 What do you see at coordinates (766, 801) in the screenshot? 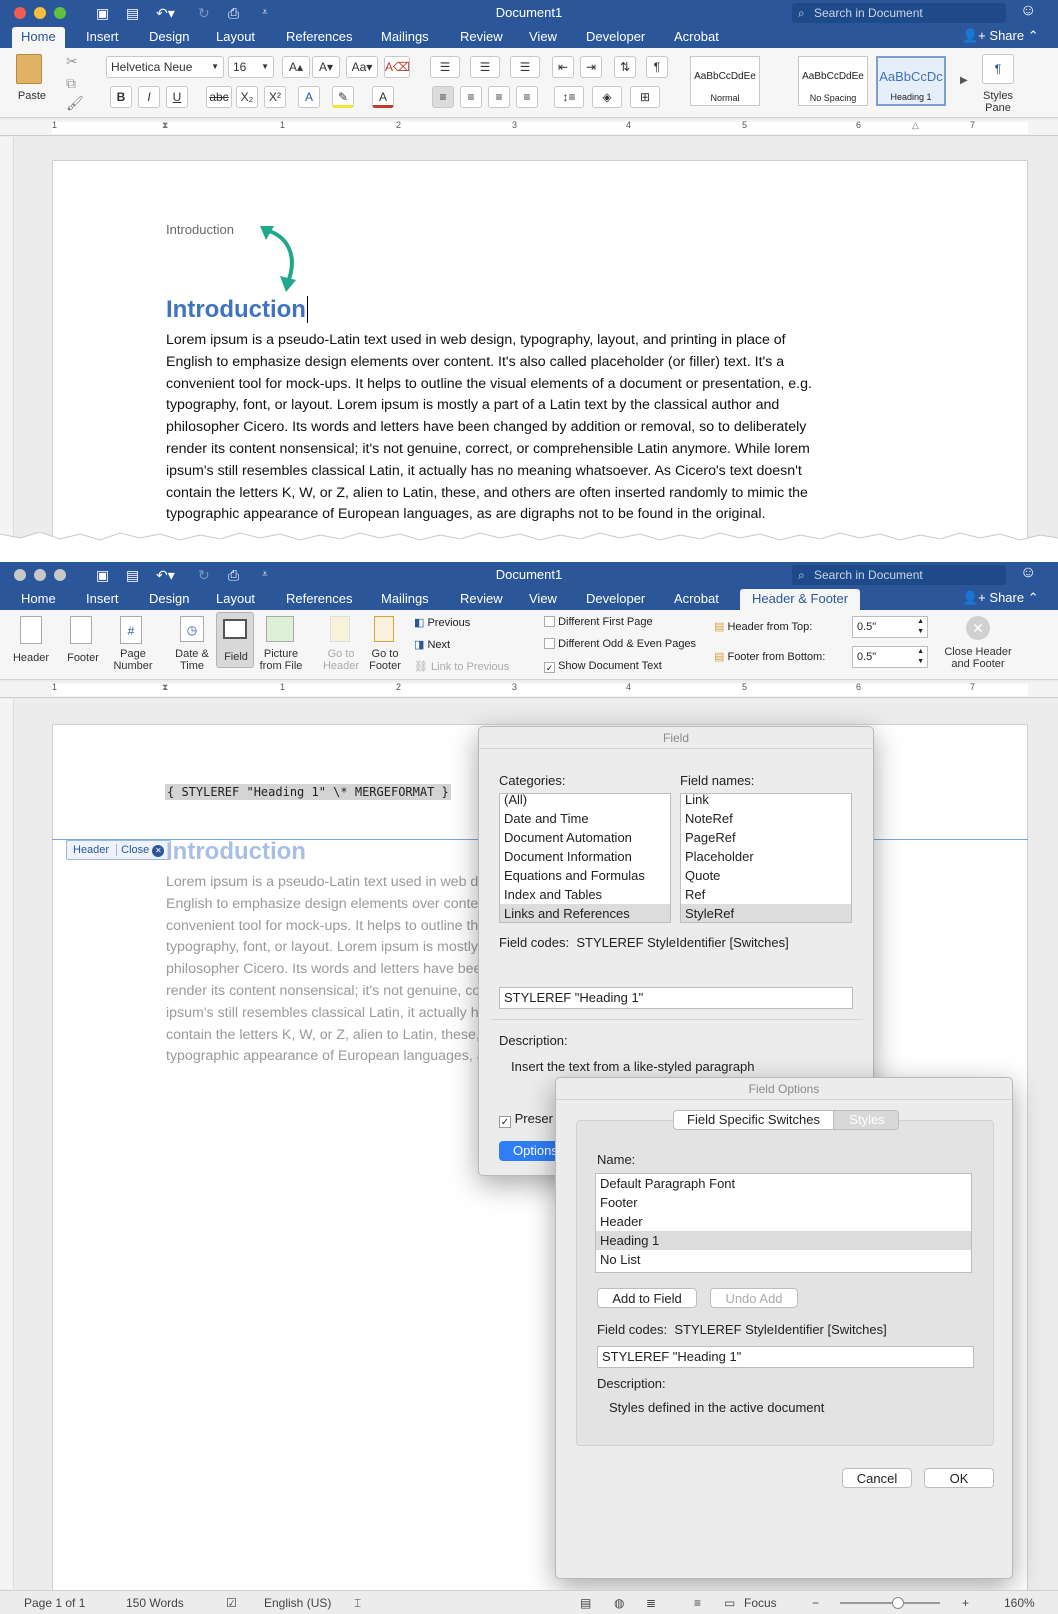
I see `list-item: Link` at bounding box center [766, 801].